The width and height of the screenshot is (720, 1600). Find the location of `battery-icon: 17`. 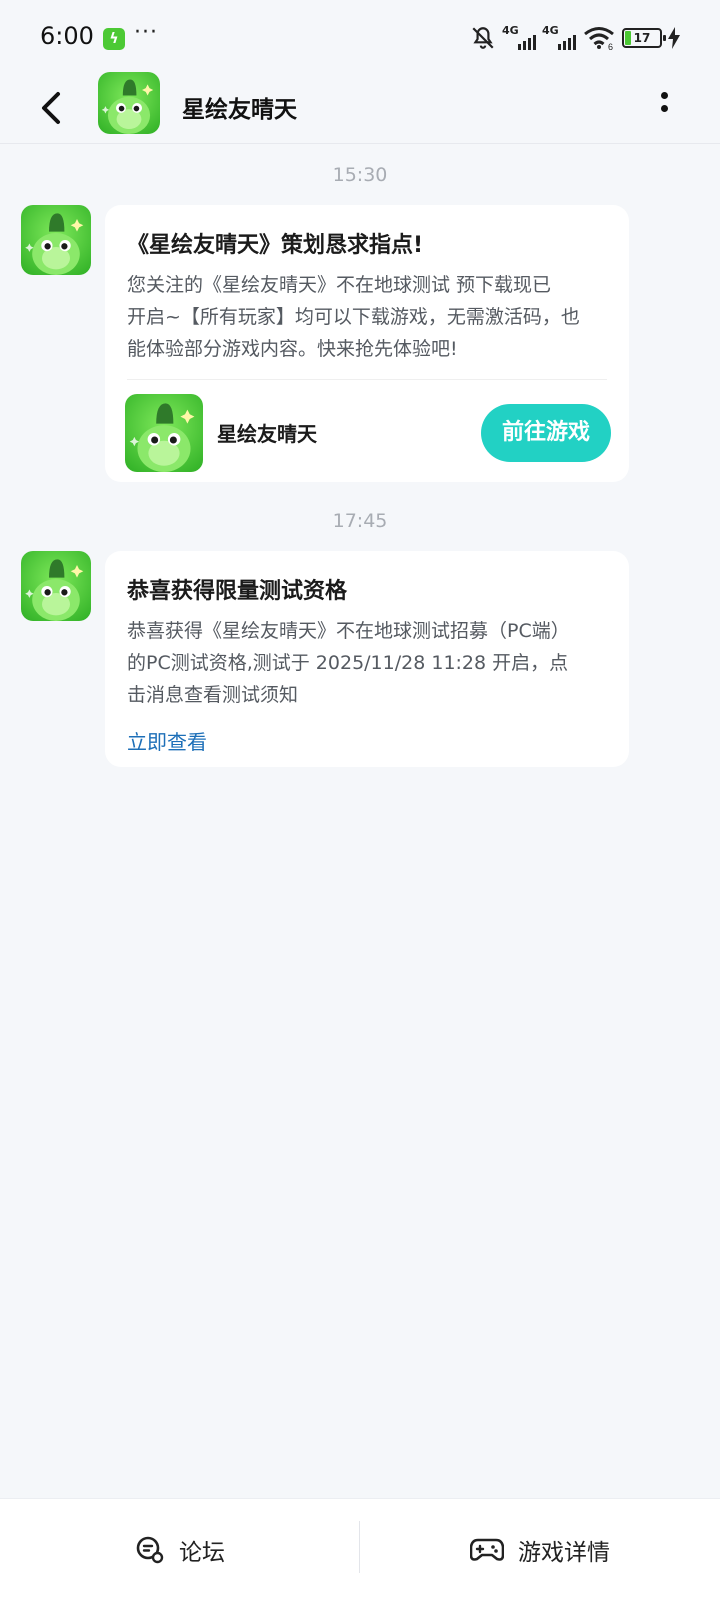

battery-icon: 17 is located at coordinates (644, 38).